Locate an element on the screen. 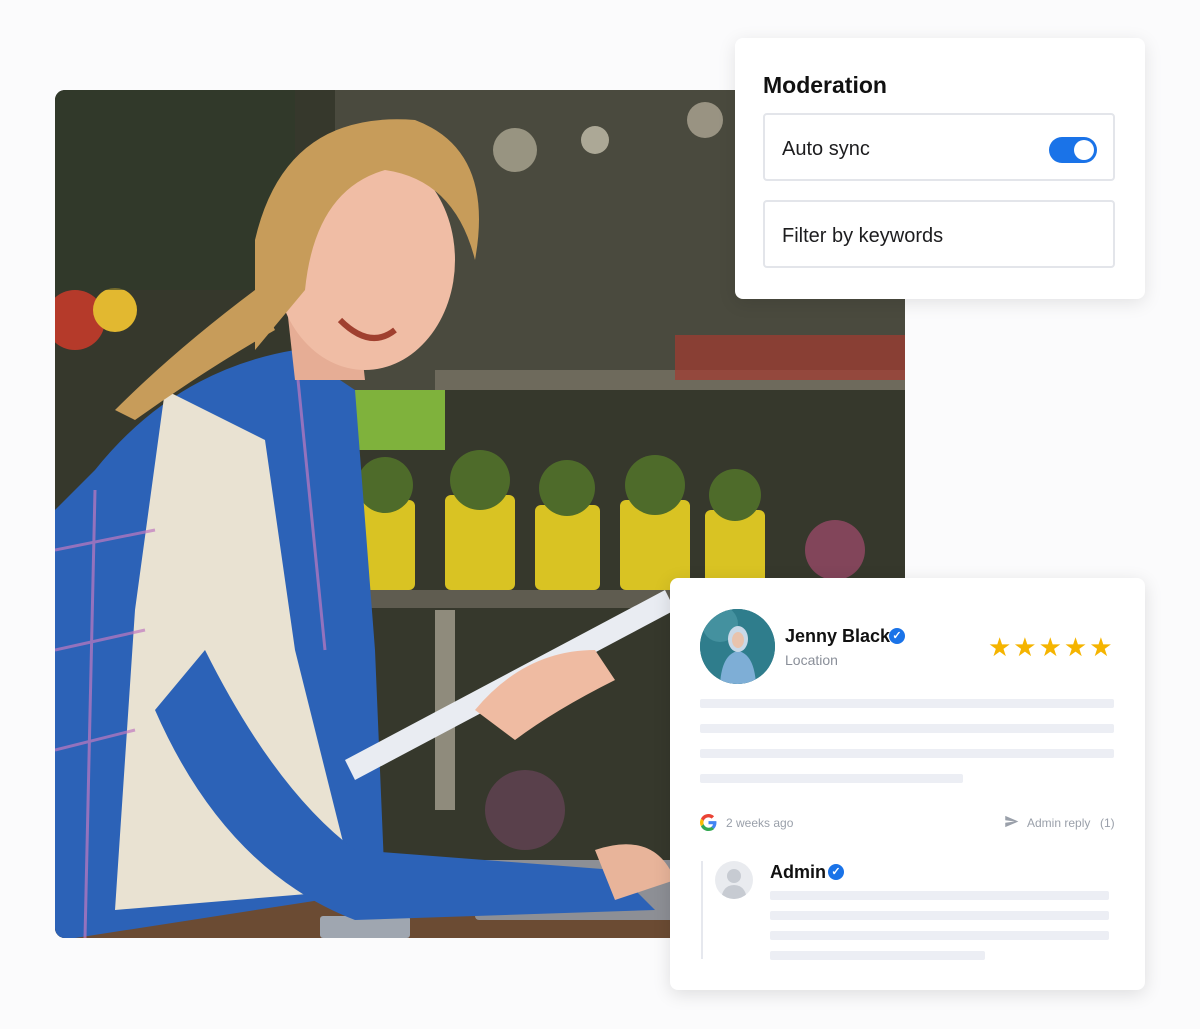 This screenshot has height=1029, width=1200. filter-by-keywords-row: Filter by keywords is located at coordinates (939, 234).